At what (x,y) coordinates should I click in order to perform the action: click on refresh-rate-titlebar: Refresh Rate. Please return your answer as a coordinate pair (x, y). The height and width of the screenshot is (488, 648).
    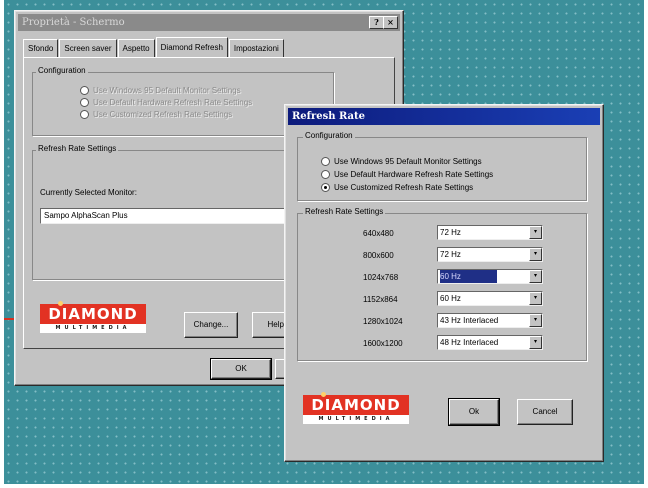
    Looking at the image, I should click on (444, 116).